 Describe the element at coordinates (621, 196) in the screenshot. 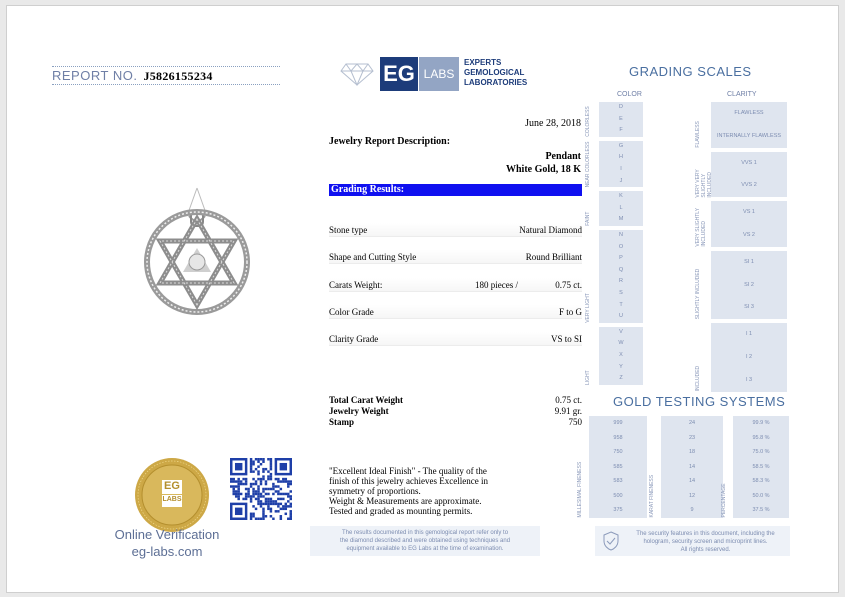

I see `color-grade: K` at that location.